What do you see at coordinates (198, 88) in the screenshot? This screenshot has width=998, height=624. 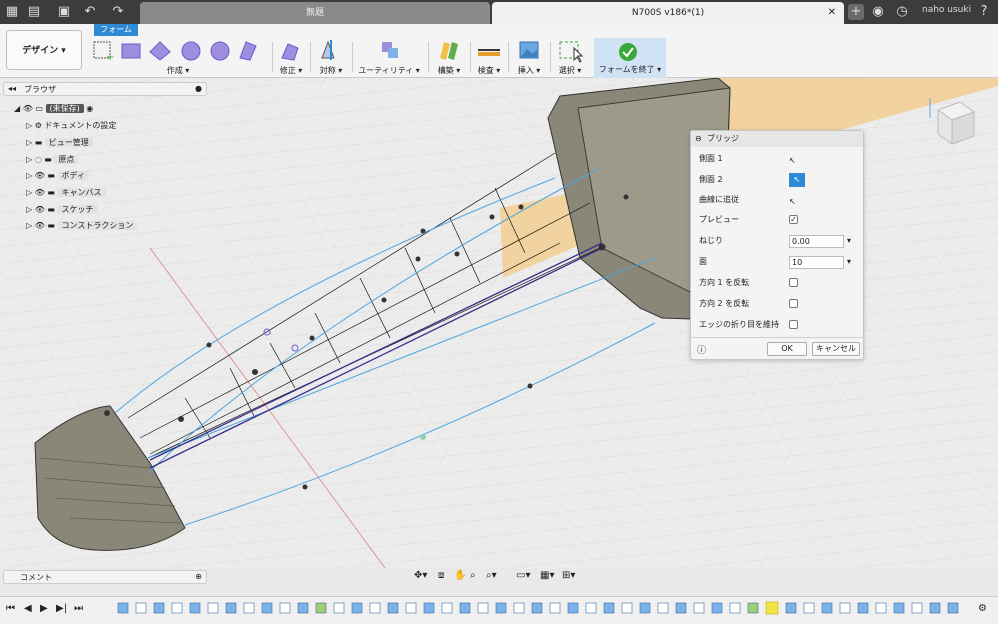 I see `browser-toggle-icon: ●` at bounding box center [198, 88].